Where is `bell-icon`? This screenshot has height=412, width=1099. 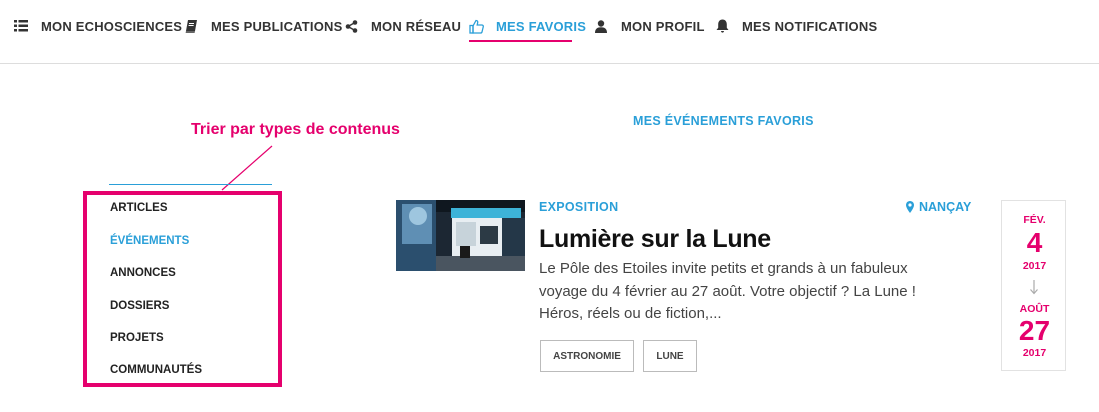 bell-icon is located at coordinates (722, 26).